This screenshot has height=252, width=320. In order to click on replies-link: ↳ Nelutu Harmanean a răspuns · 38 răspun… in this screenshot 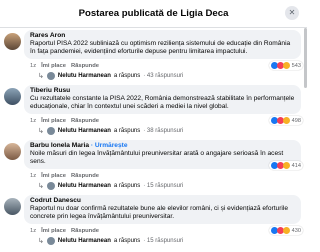, I will do `click(110, 131)`.